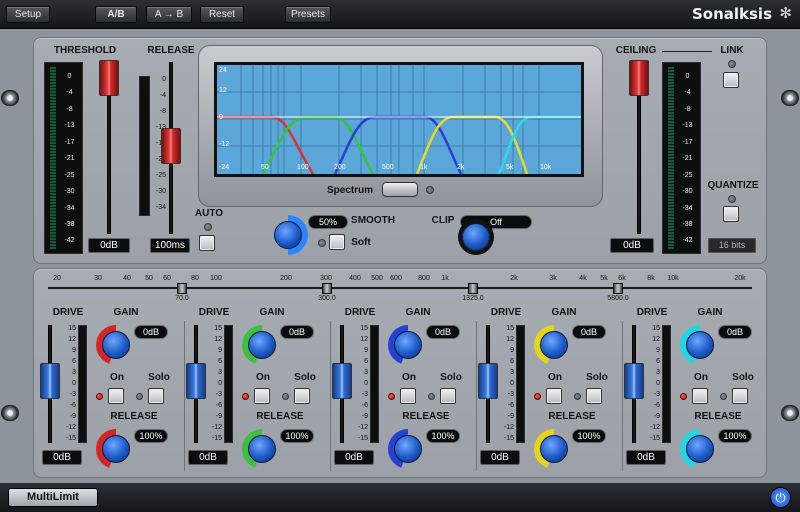  Describe the element at coordinates (732, 50) in the screenshot. I see `link-label: LINK` at that location.